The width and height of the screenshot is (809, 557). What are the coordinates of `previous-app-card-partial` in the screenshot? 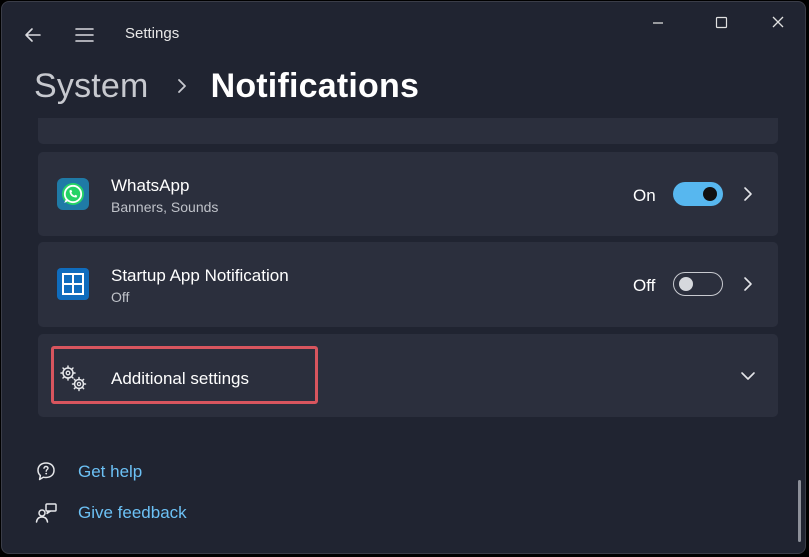 It's located at (408, 131).